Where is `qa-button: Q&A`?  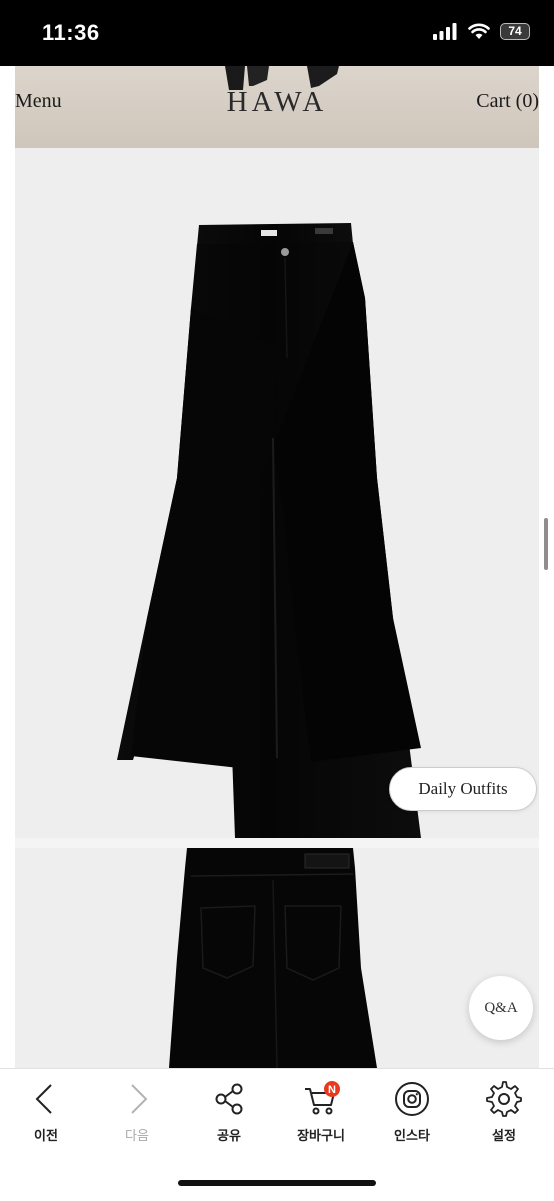 qa-button: Q&A is located at coordinates (501, 1008).